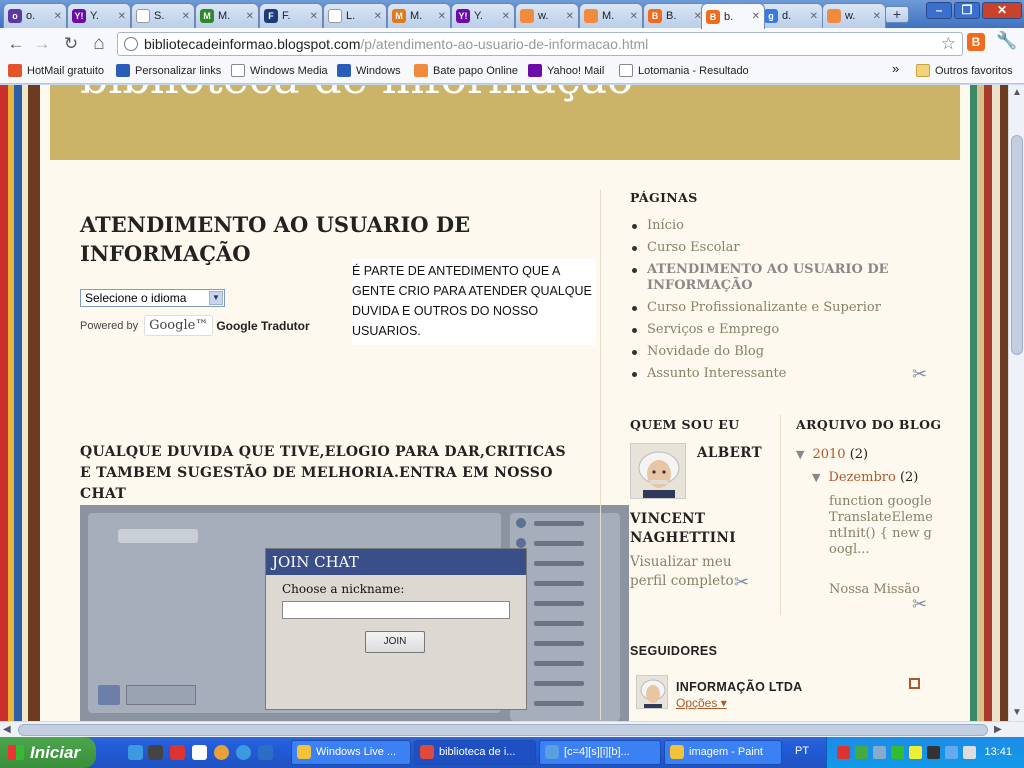 Image resolution: width=1024 pixels, height=768 pixels. I want to click on bookmark-item: Windows Media, so click(279, 70).